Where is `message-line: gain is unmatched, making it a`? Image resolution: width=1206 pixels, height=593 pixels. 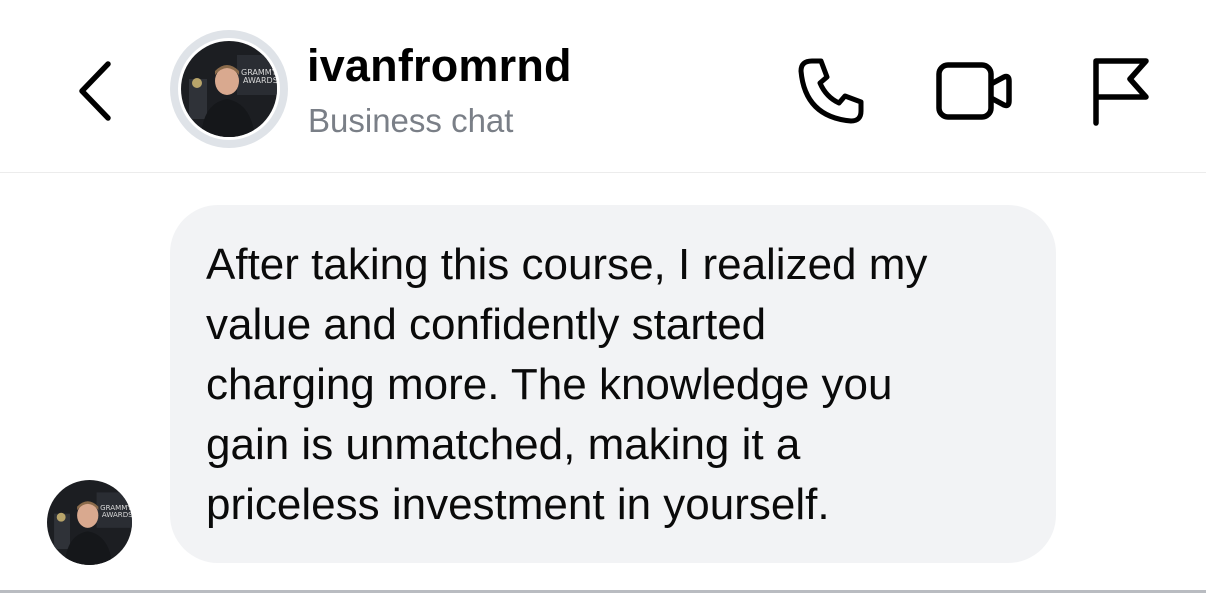 message-line: gain is unmatched, making it a is located at coordinates (503, 444).